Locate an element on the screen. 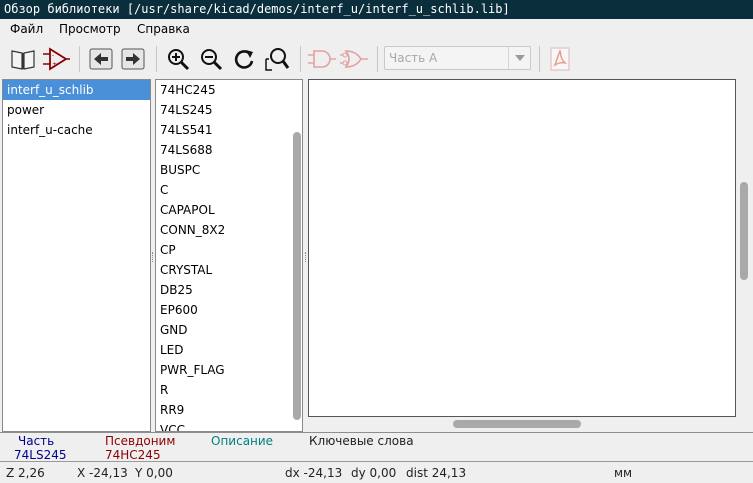 This screenshot has width=753, height=483. library-item: power is located at coordinates (76, 110).